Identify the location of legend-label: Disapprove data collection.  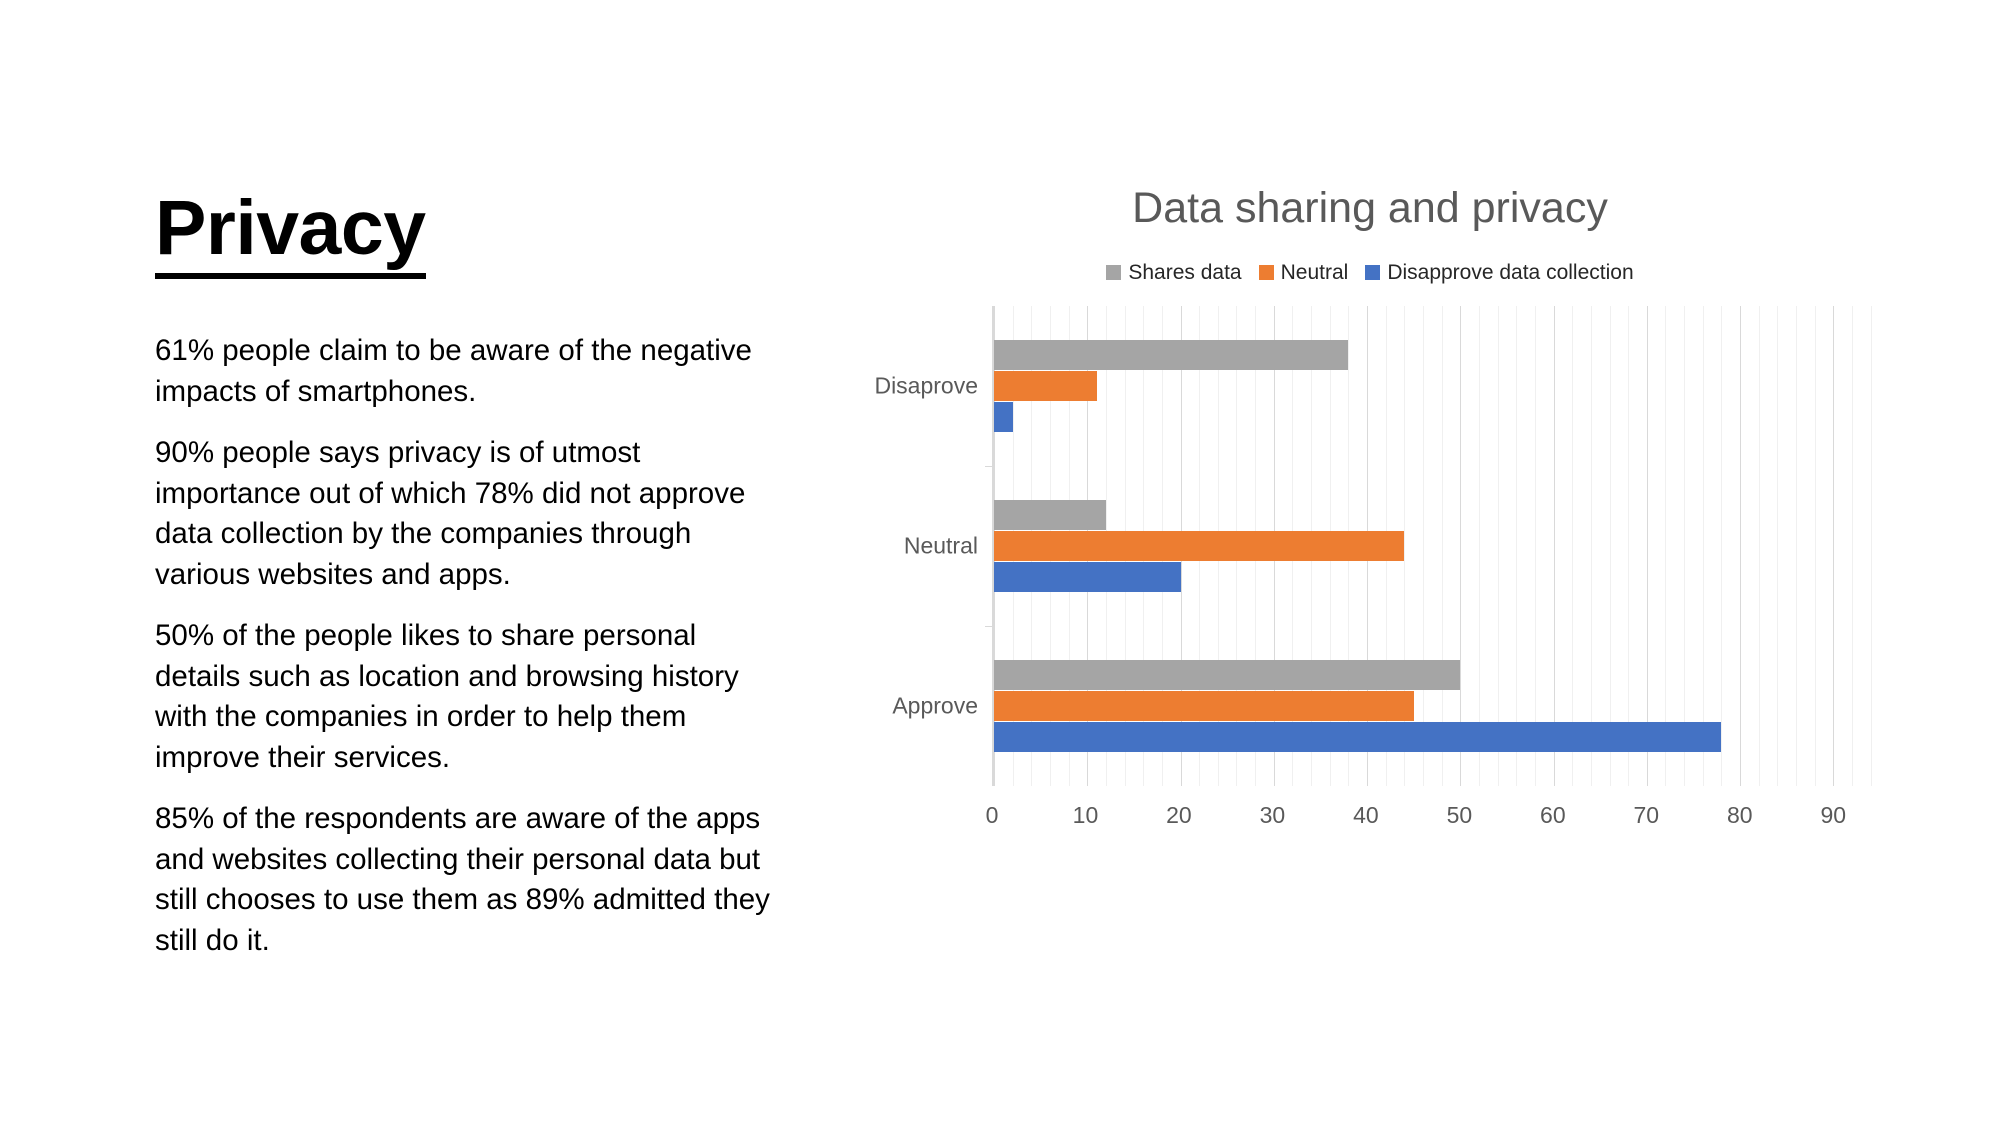
(1510, 272).